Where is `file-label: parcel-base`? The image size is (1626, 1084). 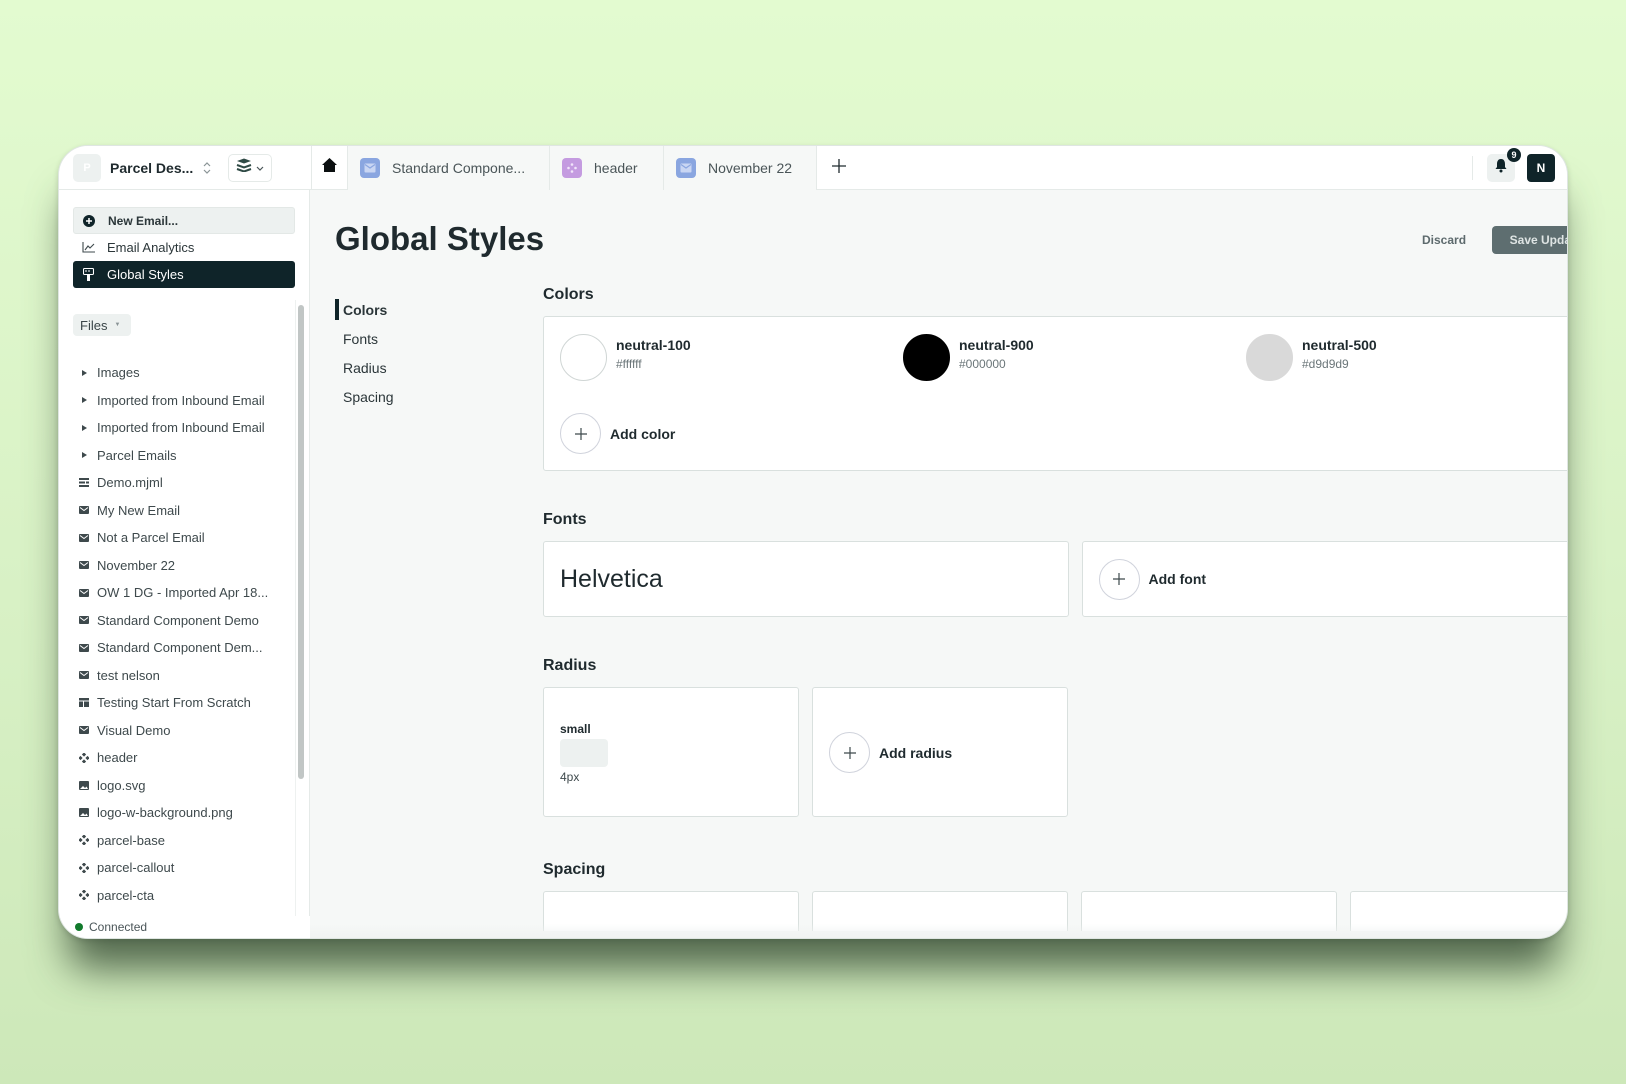 file-label: parcel-base is located at coordinates (131, 840).